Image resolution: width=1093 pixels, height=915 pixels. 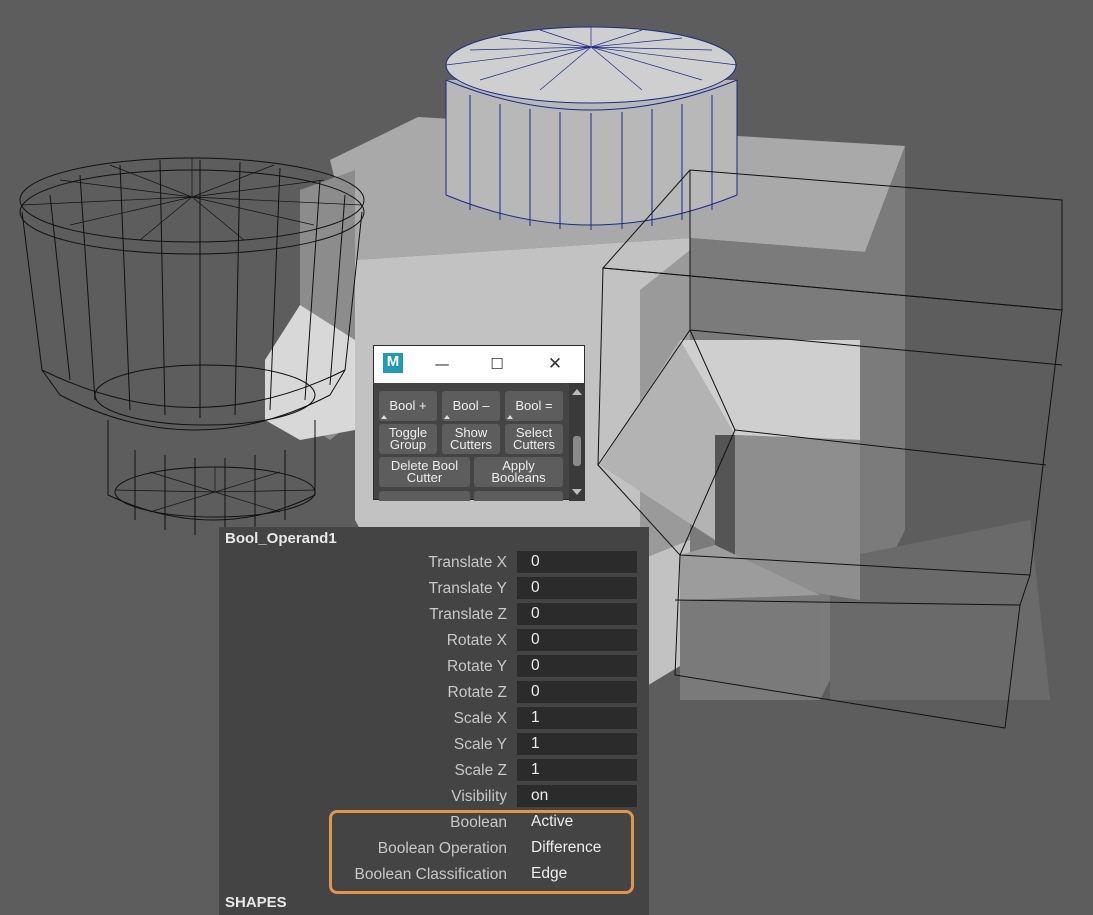 What do you see at coordinates (377, 771) in the screenshot?
I see `attr-label: Scale Z` at bounding box center [377, 771].